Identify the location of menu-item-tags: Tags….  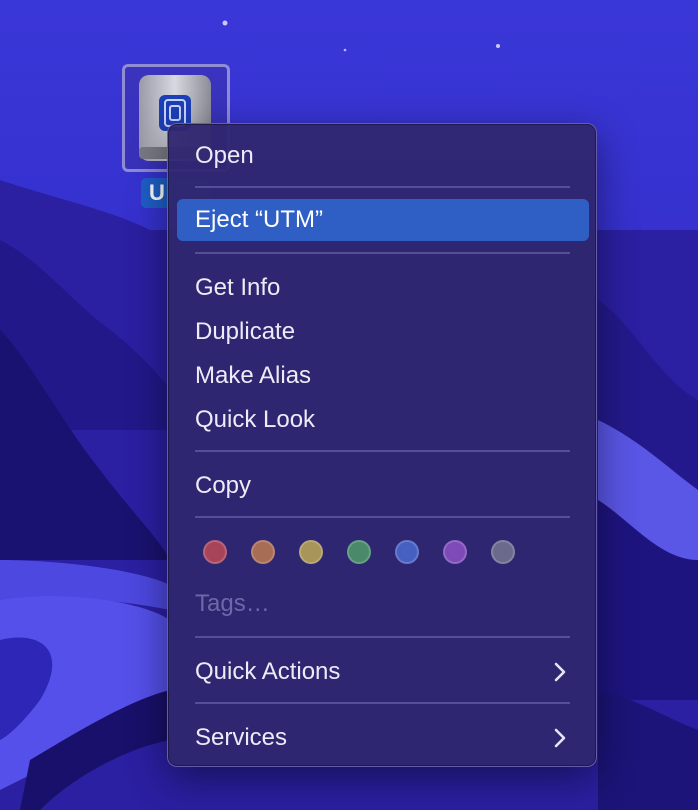
(383, 604).